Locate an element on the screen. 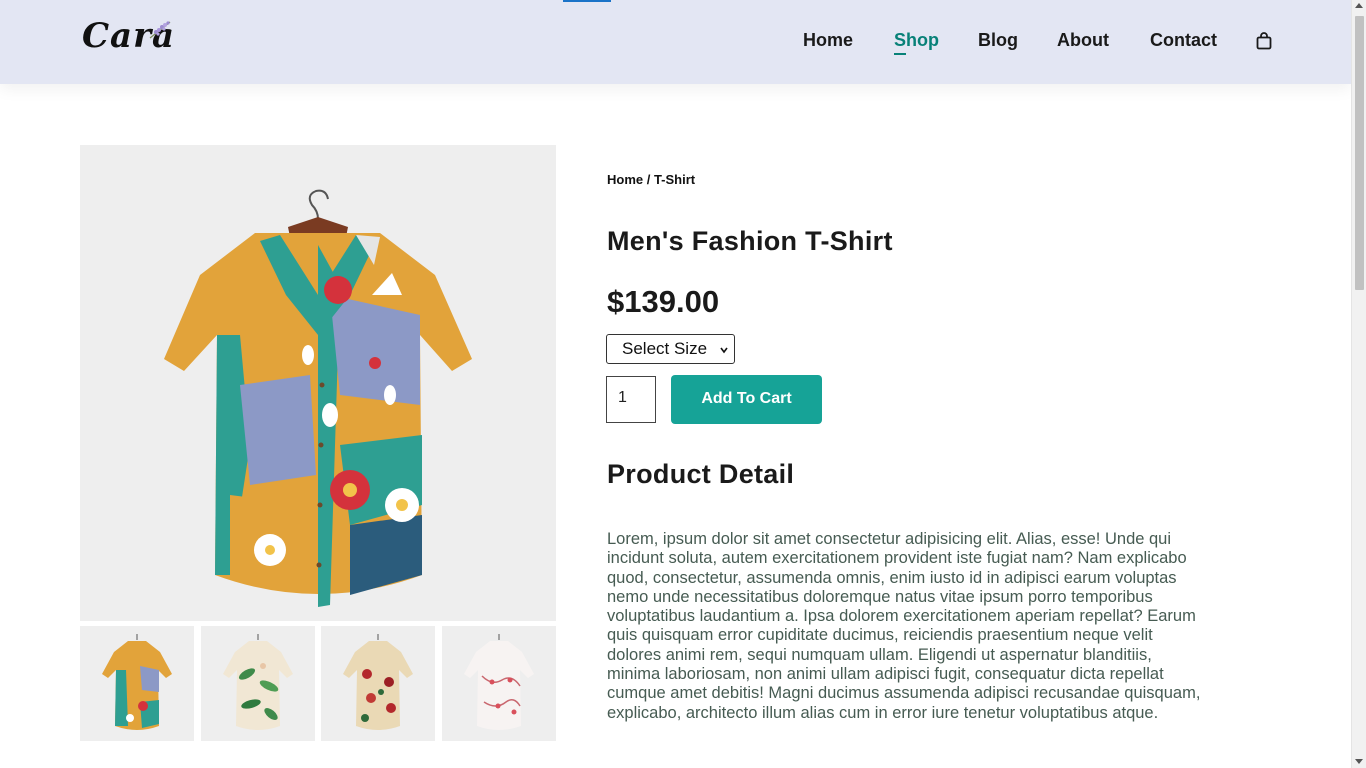 This screenshot has height=768, width=1366. thumbnail-pink-blossom-shirt is located at coordinates (499, 683).